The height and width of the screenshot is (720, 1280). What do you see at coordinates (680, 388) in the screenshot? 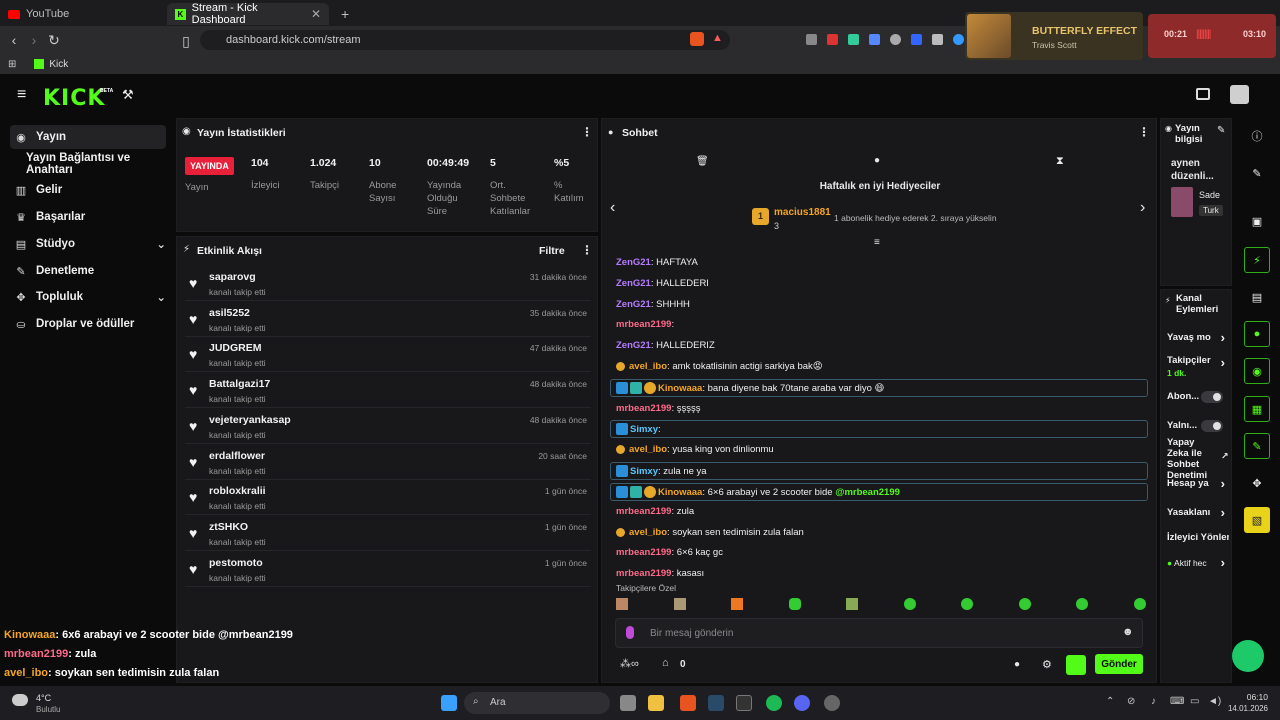
I see `chat-username: Kinowaaa` at bounding box center [680, 388].